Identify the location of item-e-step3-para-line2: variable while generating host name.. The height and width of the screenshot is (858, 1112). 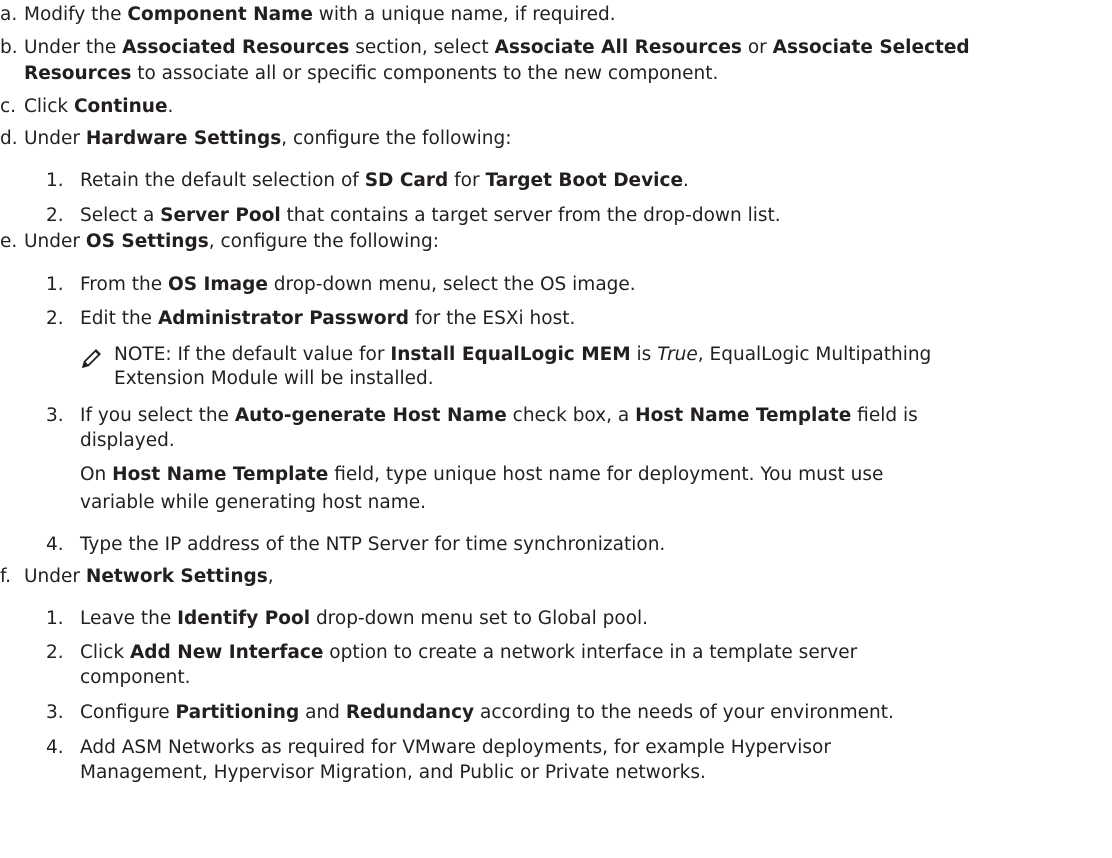
(253, 502).